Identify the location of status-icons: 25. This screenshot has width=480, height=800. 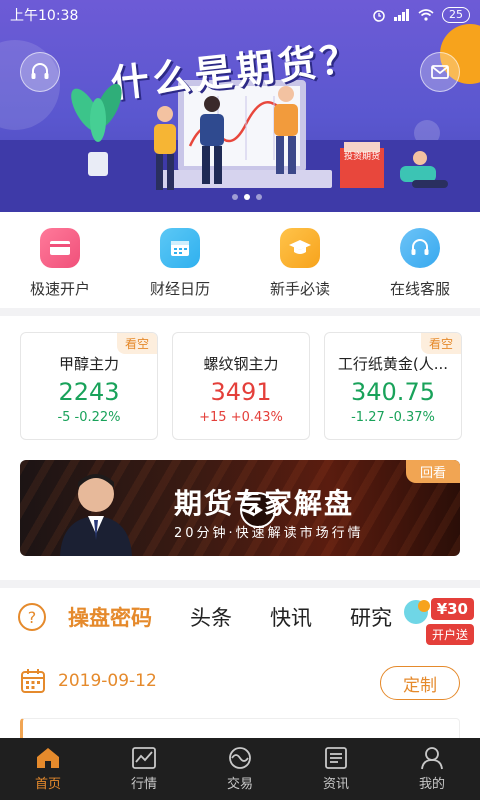
(421, 15).